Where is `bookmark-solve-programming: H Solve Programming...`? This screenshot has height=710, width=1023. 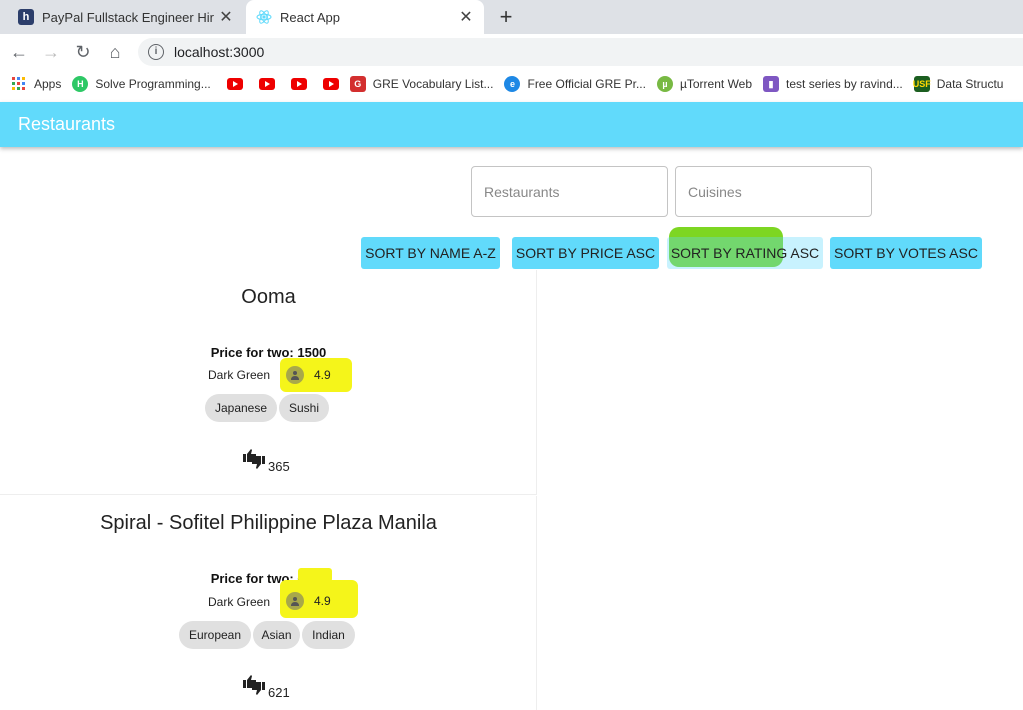
bookmark-solve-programming: H Solve Programming... is located at coordinates (141, 84).